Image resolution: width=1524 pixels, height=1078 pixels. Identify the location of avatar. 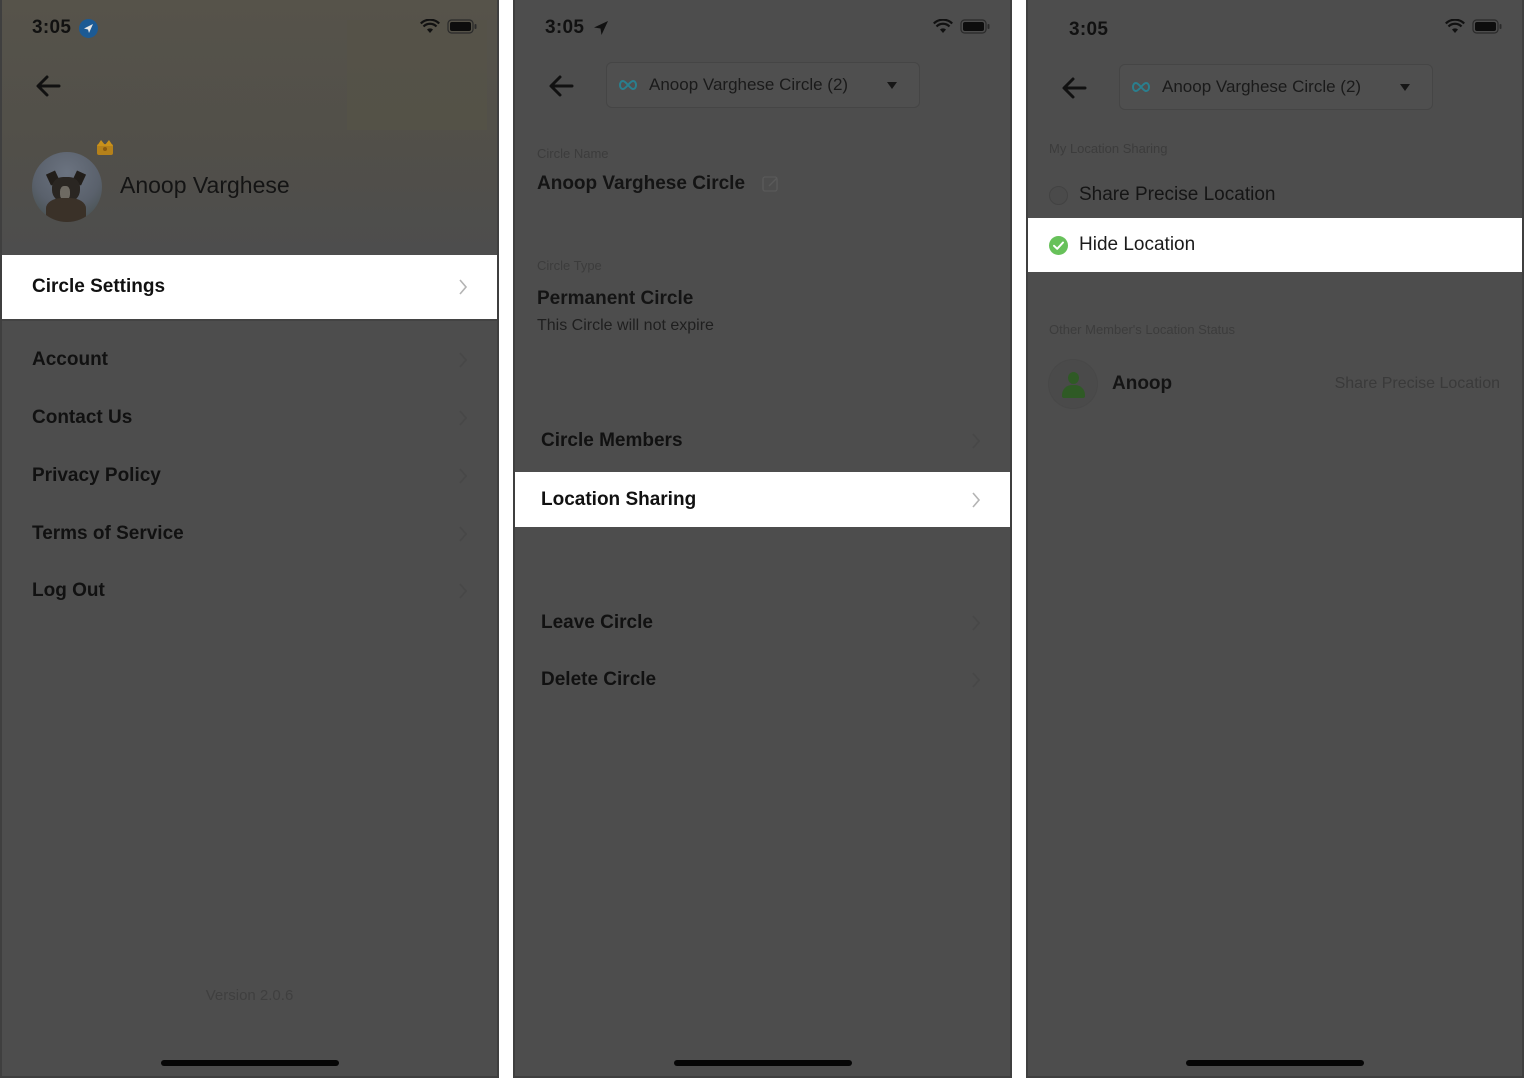
(67, 187).